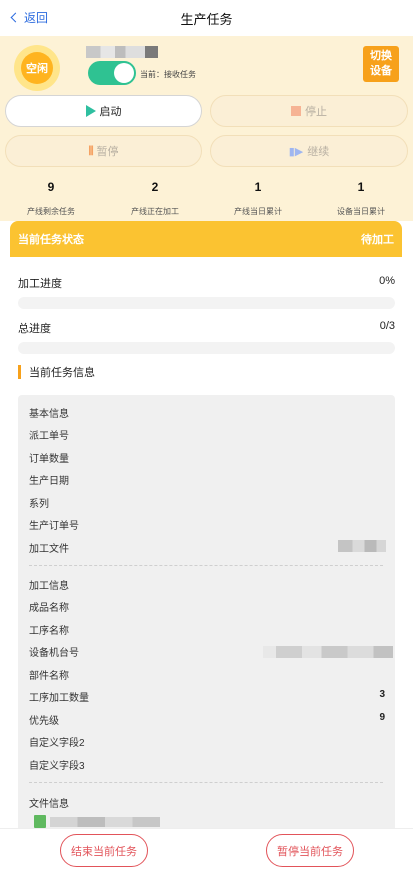 The width and height of the screenshot is (413, 873). What do you see at coordinates (382, 694) in the screenshot?
I see `step-qty-value: 3` at bounding box center [382, 694].